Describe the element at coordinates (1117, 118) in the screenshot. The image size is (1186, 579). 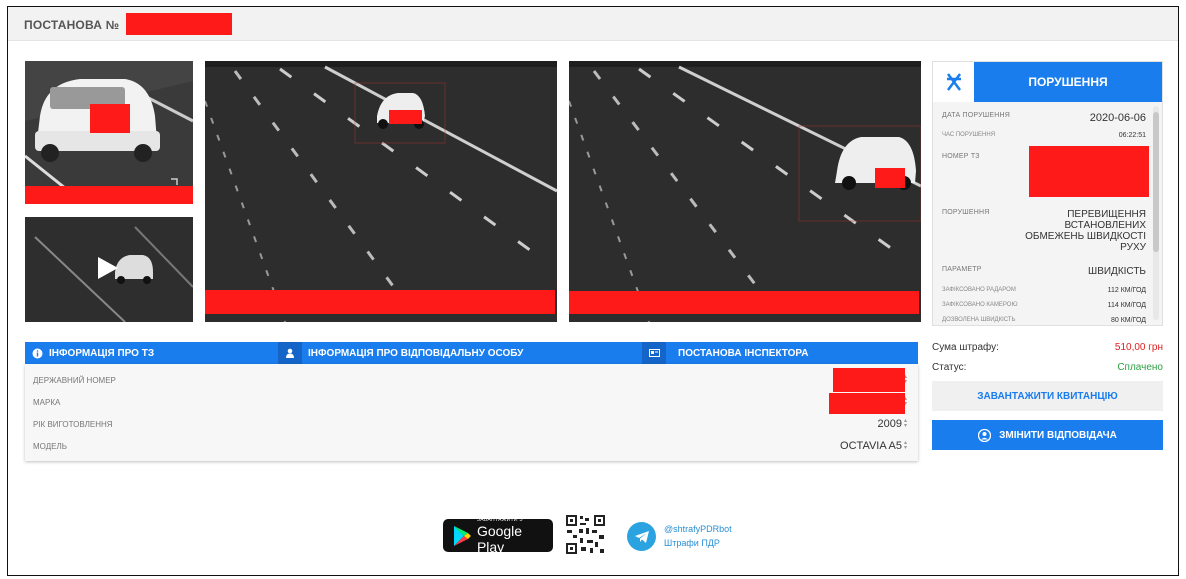
I see `date-value: 2020-06-06` at that location.